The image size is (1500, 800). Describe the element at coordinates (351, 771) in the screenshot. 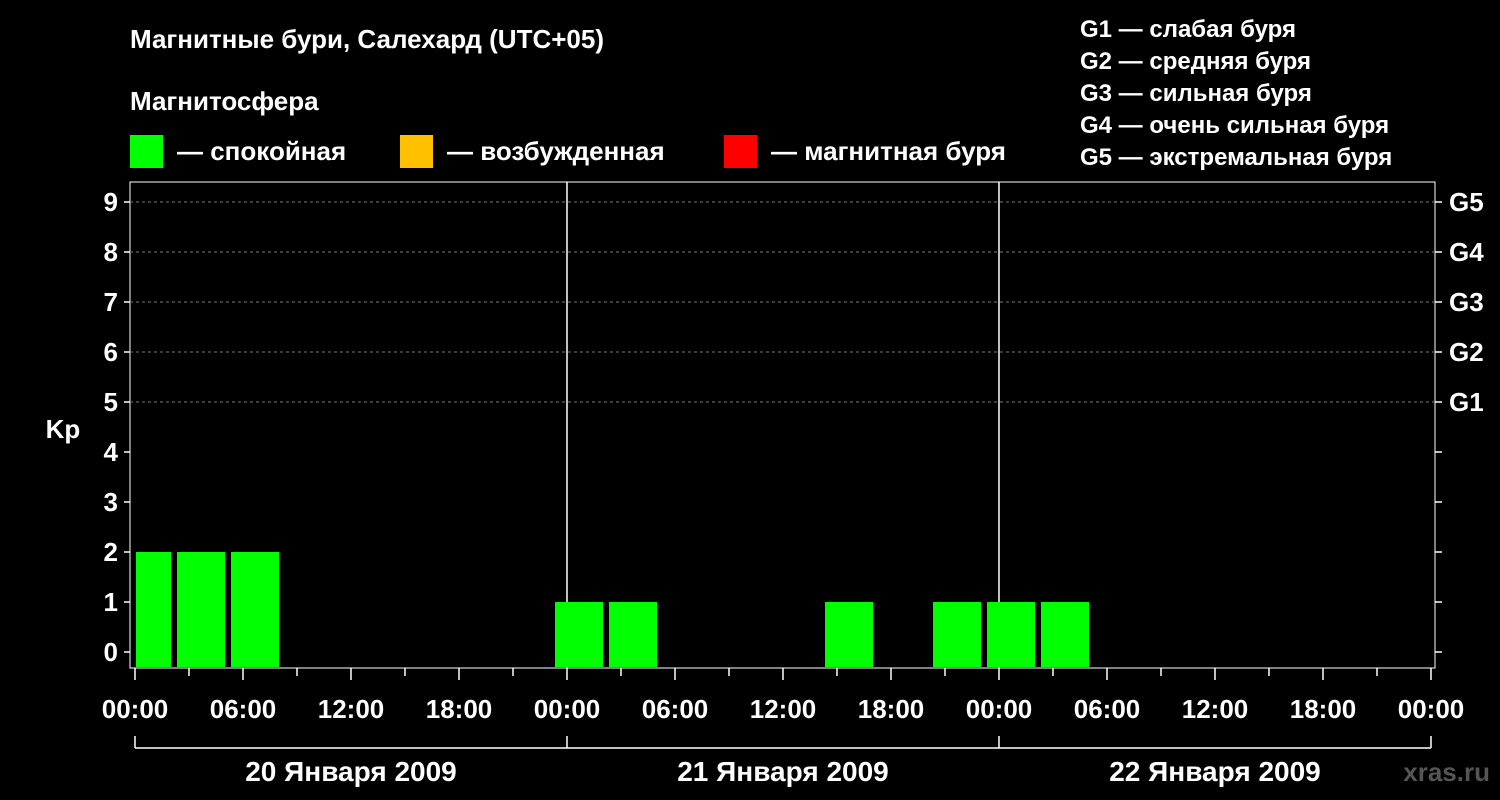

I see `day-label: 20 Января 2009` at that location.